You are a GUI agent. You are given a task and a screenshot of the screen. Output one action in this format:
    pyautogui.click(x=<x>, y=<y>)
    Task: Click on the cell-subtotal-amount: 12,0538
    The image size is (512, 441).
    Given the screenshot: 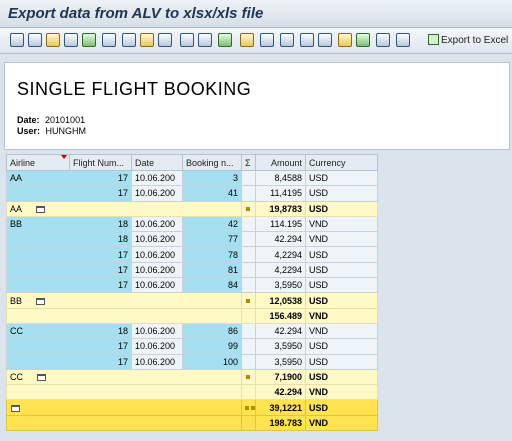 What is the action you would take?
    pyautogui.click(x=280, y=300)
    